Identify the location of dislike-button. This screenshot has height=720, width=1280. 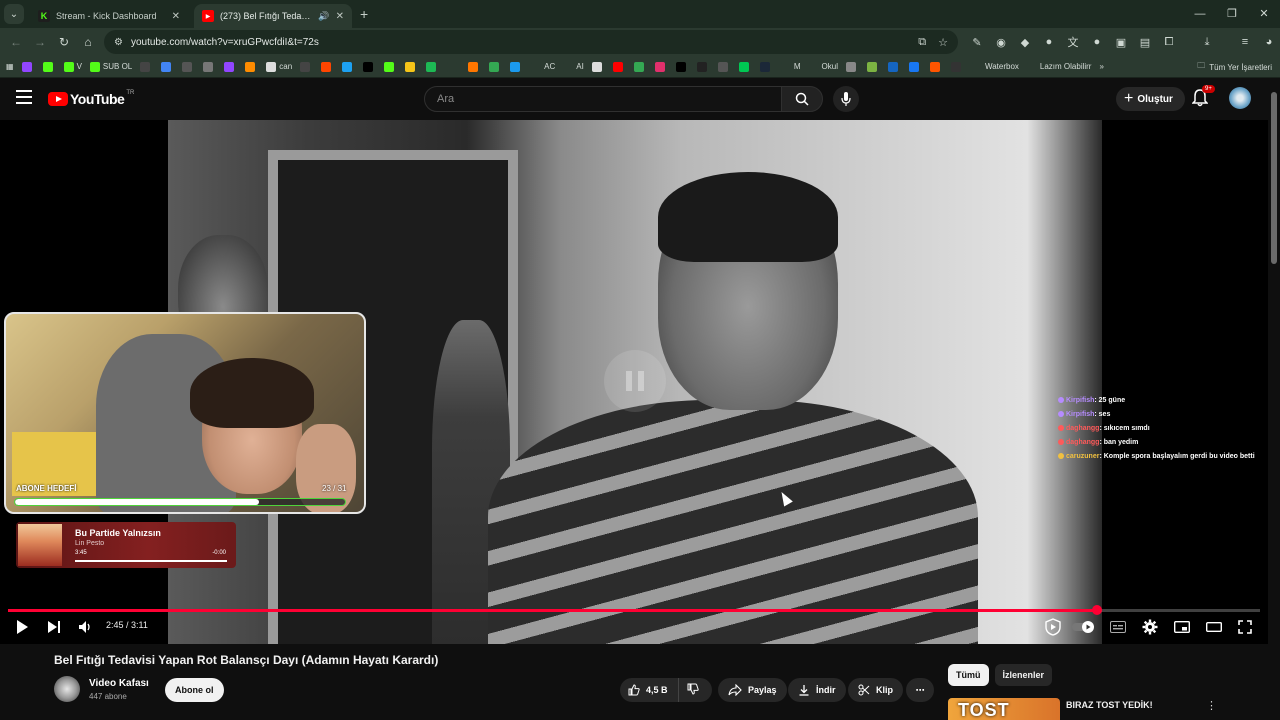
(693, 690).